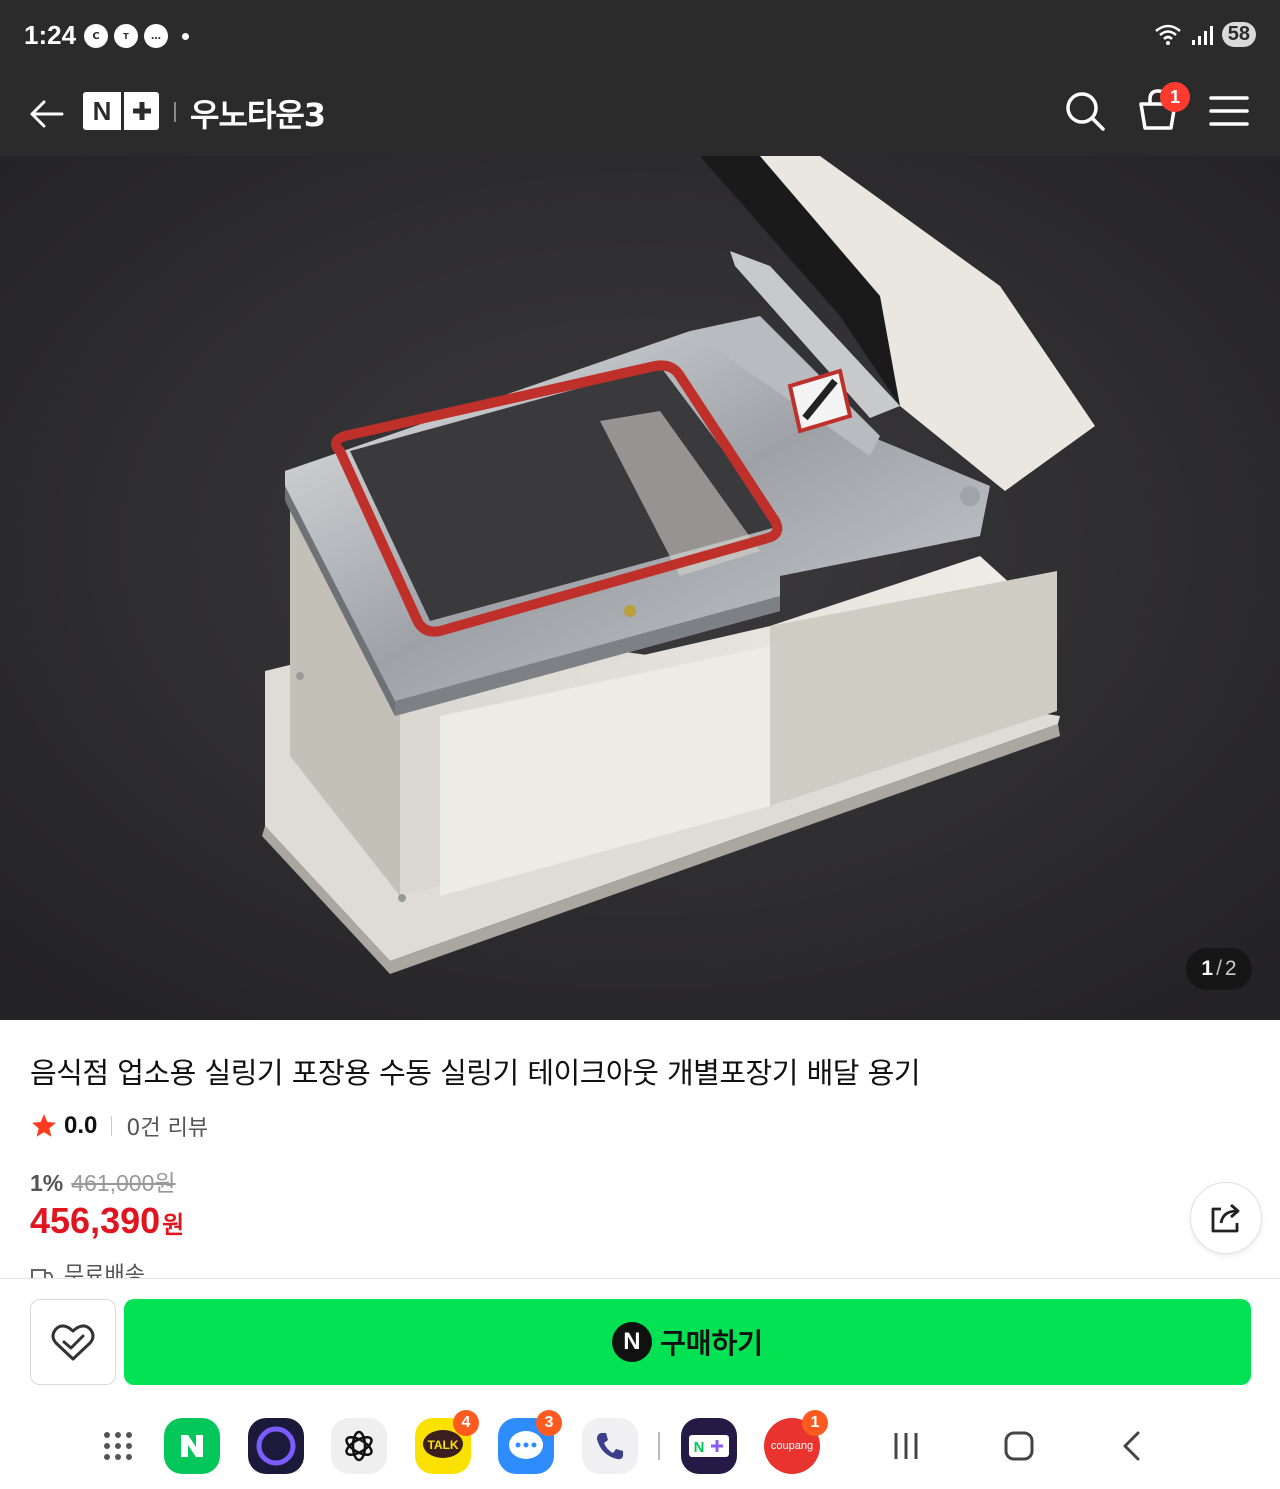 The width and height of the screenshot is (1280, 1489). I want to click on naver-plus-logo: N, so click(121, 111).